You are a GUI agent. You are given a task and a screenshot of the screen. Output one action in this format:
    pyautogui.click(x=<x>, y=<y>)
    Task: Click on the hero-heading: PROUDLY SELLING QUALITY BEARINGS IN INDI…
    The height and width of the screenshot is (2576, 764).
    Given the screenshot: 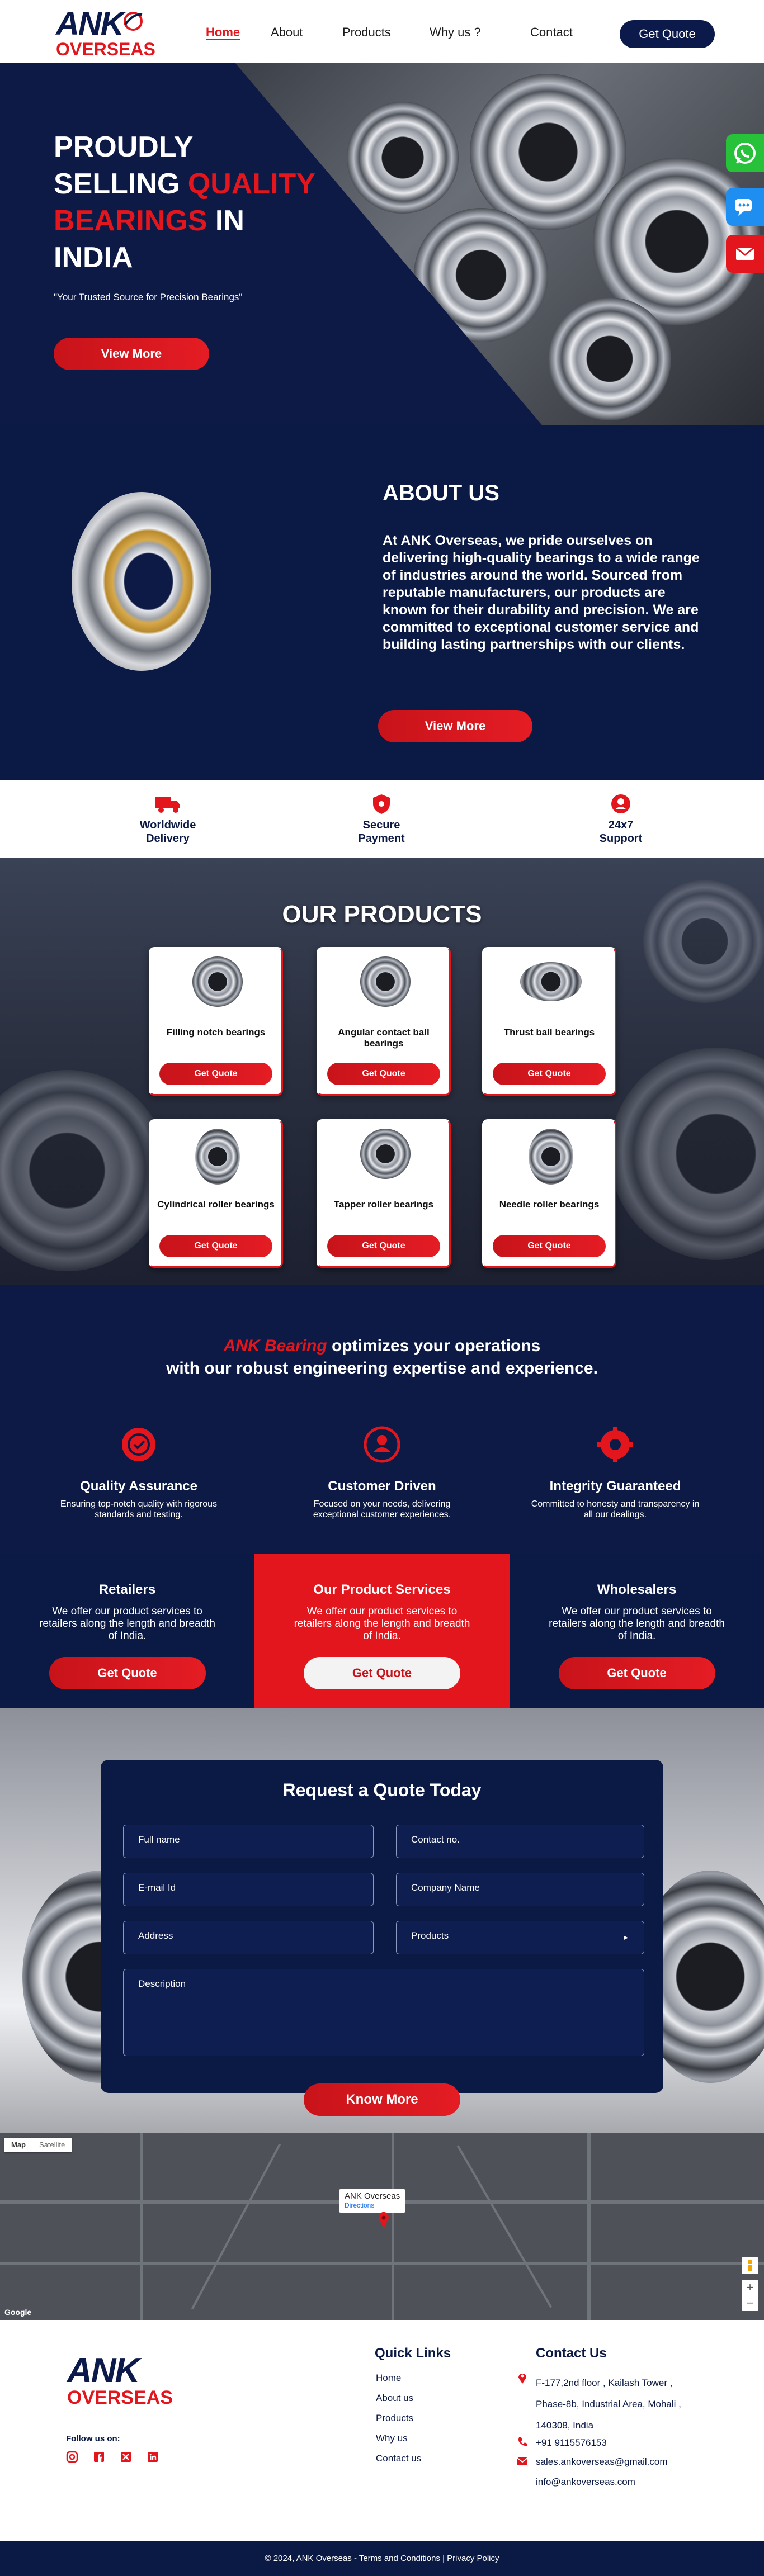 What is the action you would take?
    pyautogui.click(x=185, y=203)
    